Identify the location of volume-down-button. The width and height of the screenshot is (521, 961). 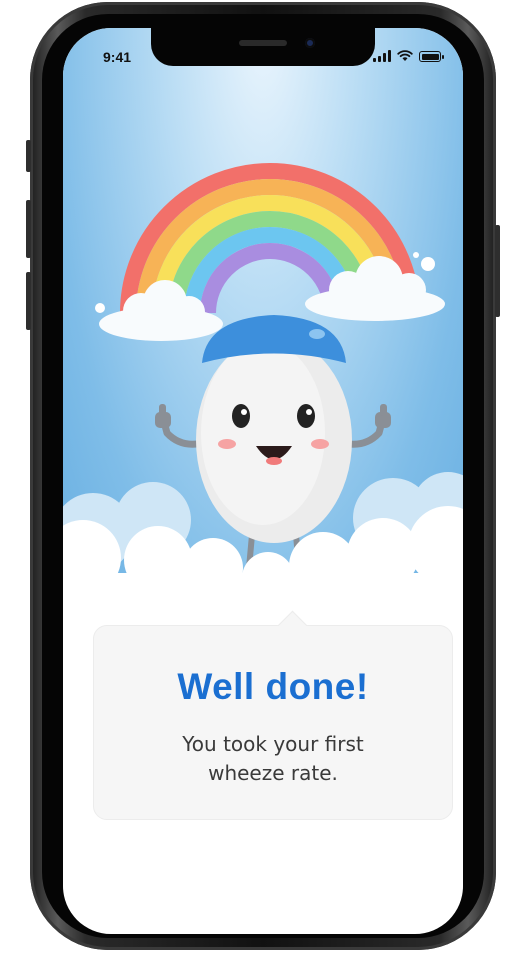
(28, 301).